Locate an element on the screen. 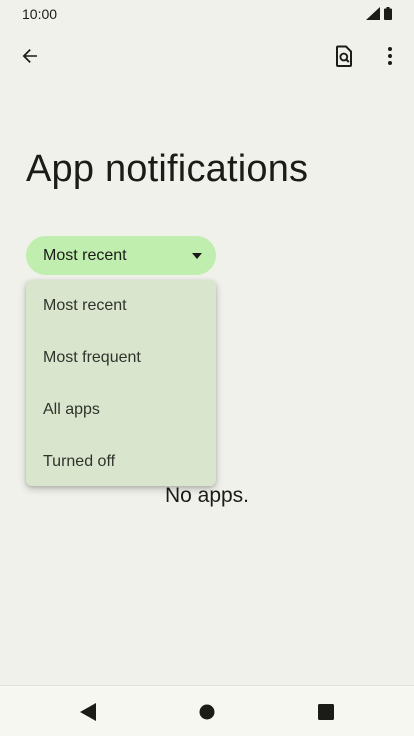 This screenshot has height=736, width=414. nav-back-icon is located at coordinates (88, 712).